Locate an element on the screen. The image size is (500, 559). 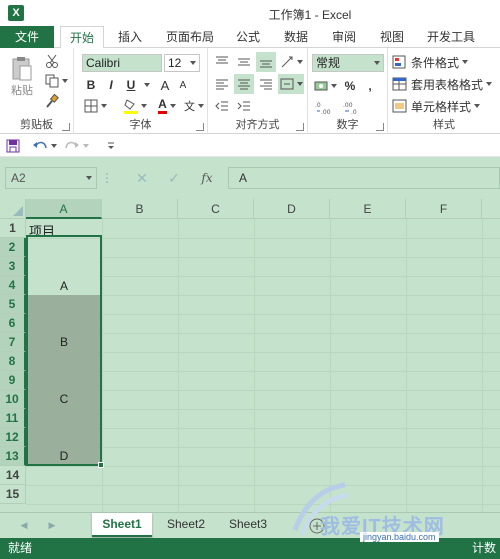
tab-view: 视图 is located at coordinates (392, 37).